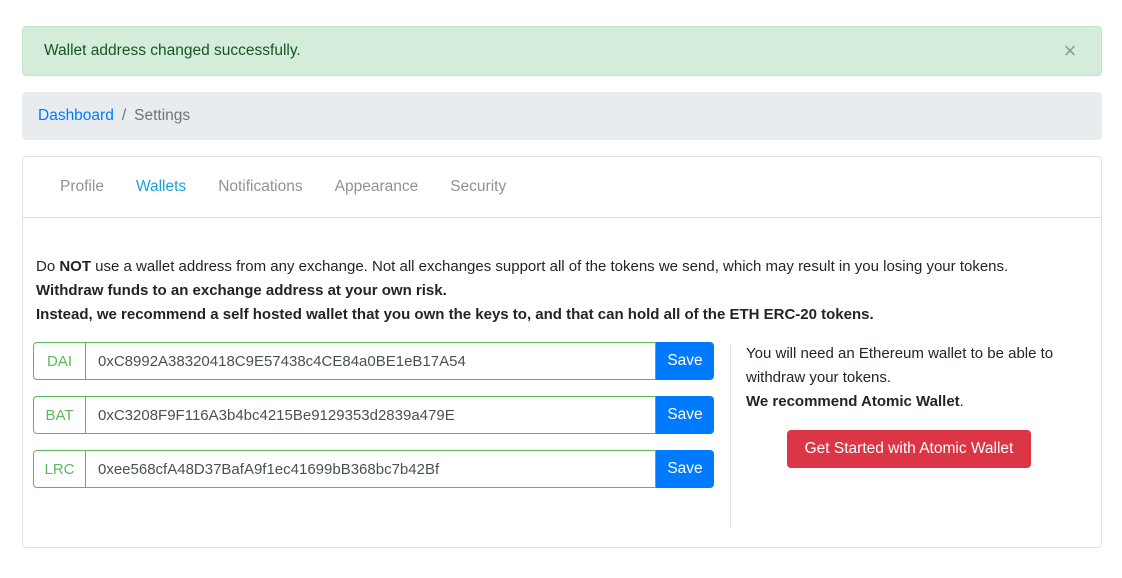  I want to click on tab-profile: Profile, so click(82, 187).